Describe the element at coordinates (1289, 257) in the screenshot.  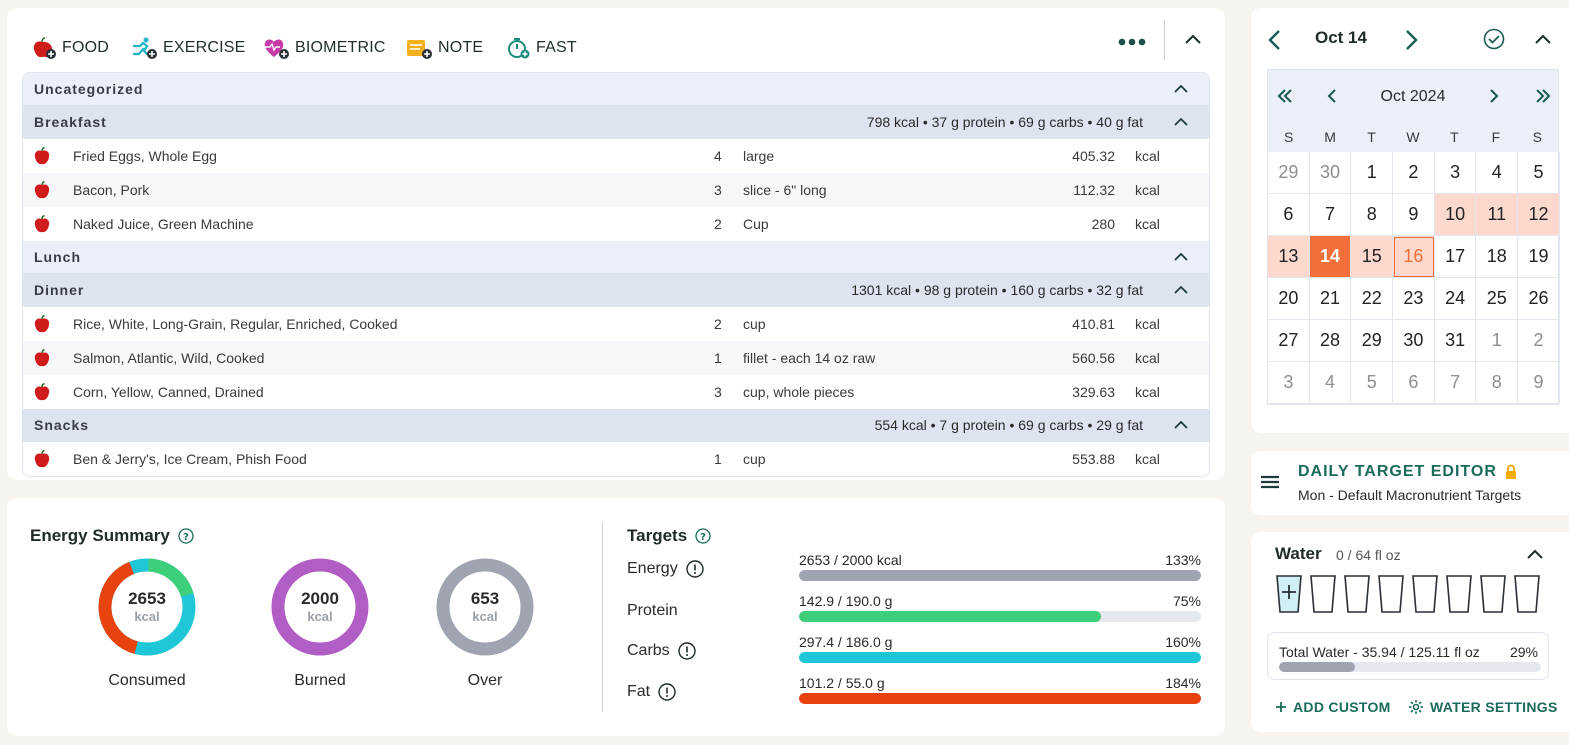
I see `calendar-day: 13` at that location.